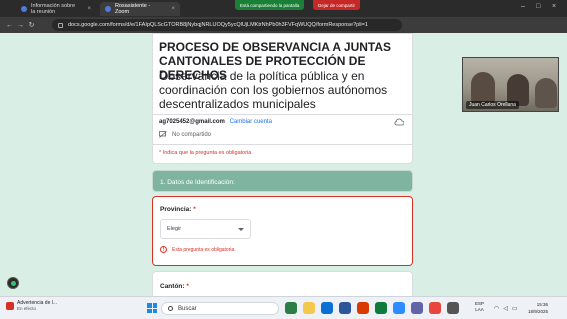 The height and width of the screenshot is (319, 567). What do you see at coordinates (309, 308) in the screenshot?
I see `file-explorer-icon` at bounding box center [309, 308].